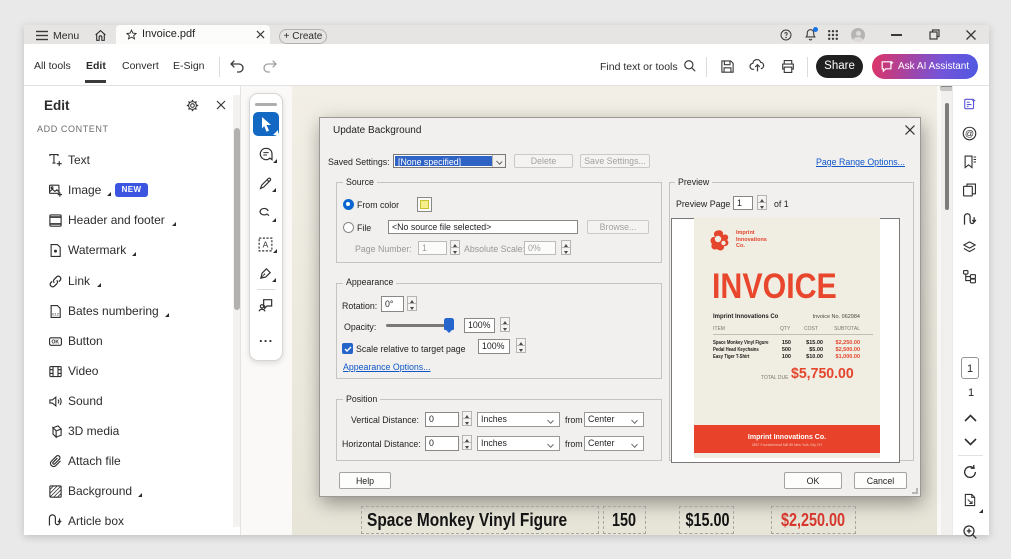  What do you see at coordinates (55, 343) in the screenshot?
I see `svg-text: OK` at bounding box center [55, 343].